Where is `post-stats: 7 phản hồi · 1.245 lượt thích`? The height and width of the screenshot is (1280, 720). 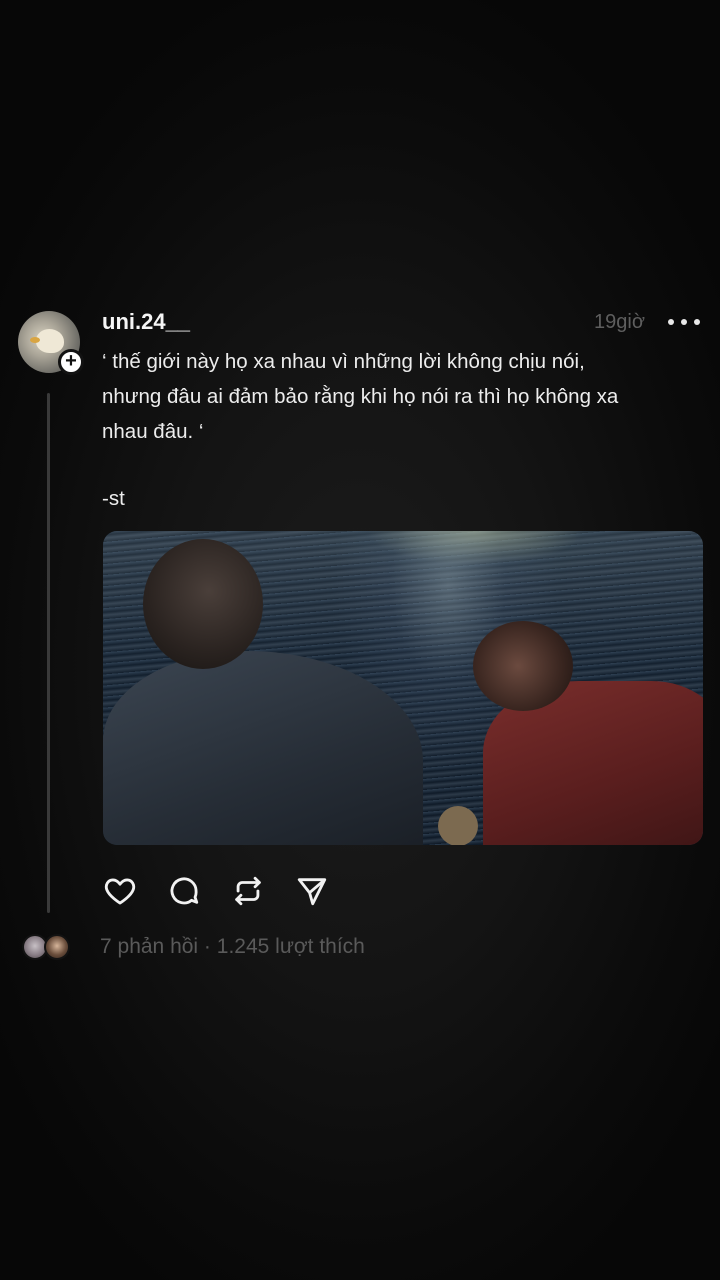 post-stats: 7 phản hồi · 1.245 lượt thích is located at coordinates (232, 947).